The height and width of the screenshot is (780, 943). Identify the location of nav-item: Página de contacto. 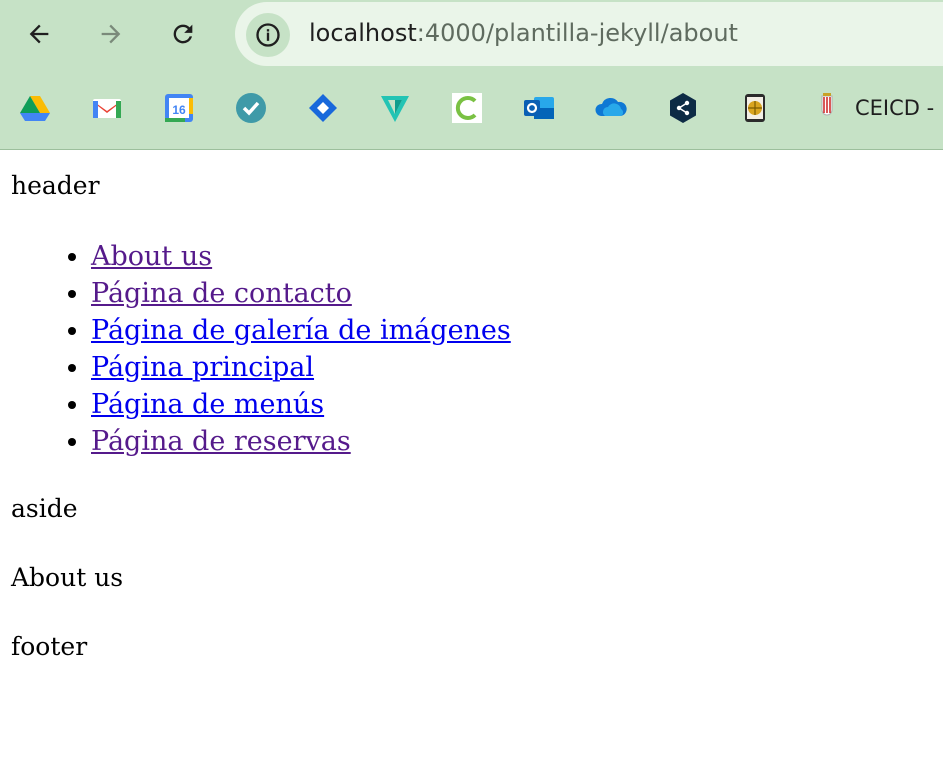
(301, 293).